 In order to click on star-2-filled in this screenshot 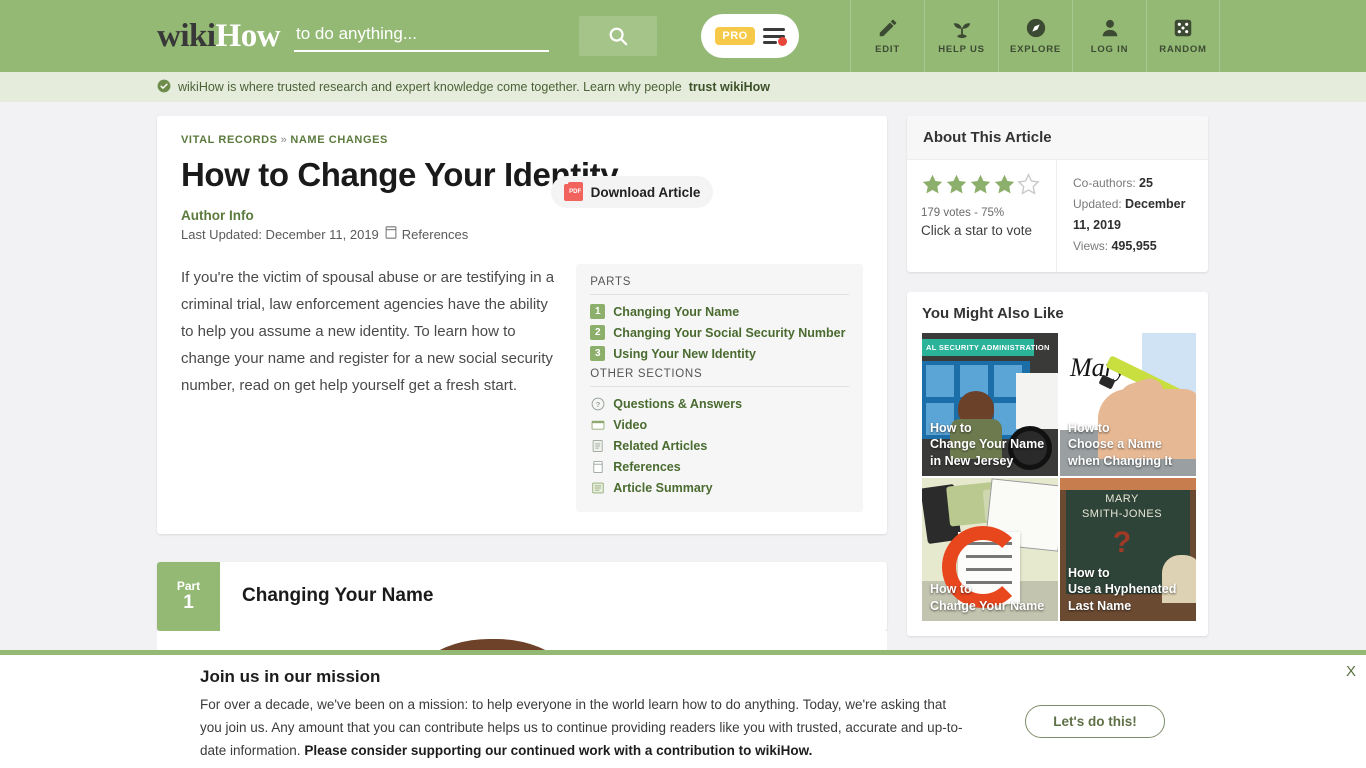, I will do `click(956, 187)`.